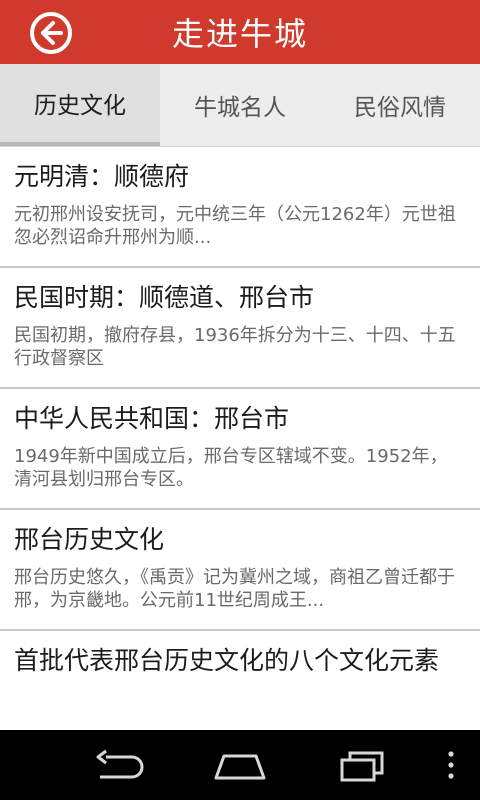 The image size is (480, 800). I want to click on nav-back-icon, so click(120, 765).